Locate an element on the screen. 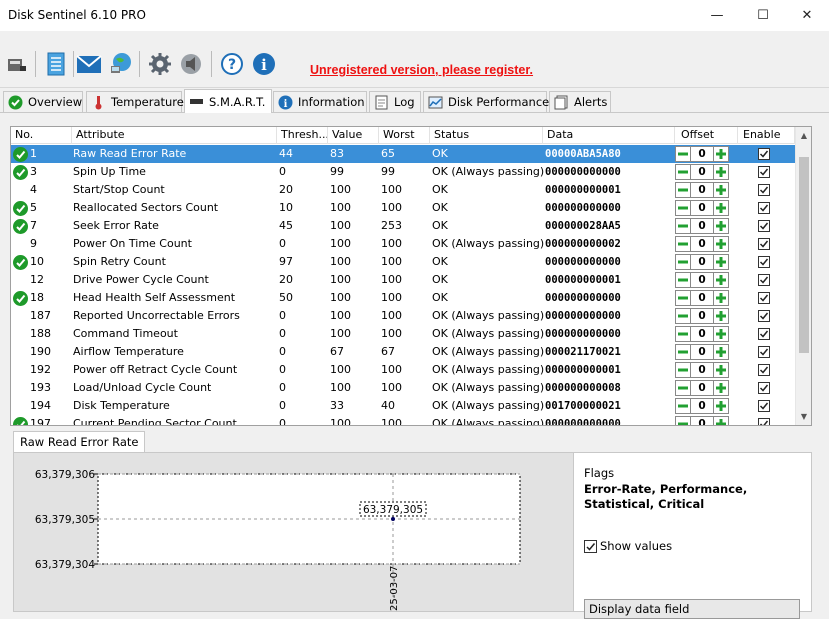  drive-icon is located at coordinates (17, 64).